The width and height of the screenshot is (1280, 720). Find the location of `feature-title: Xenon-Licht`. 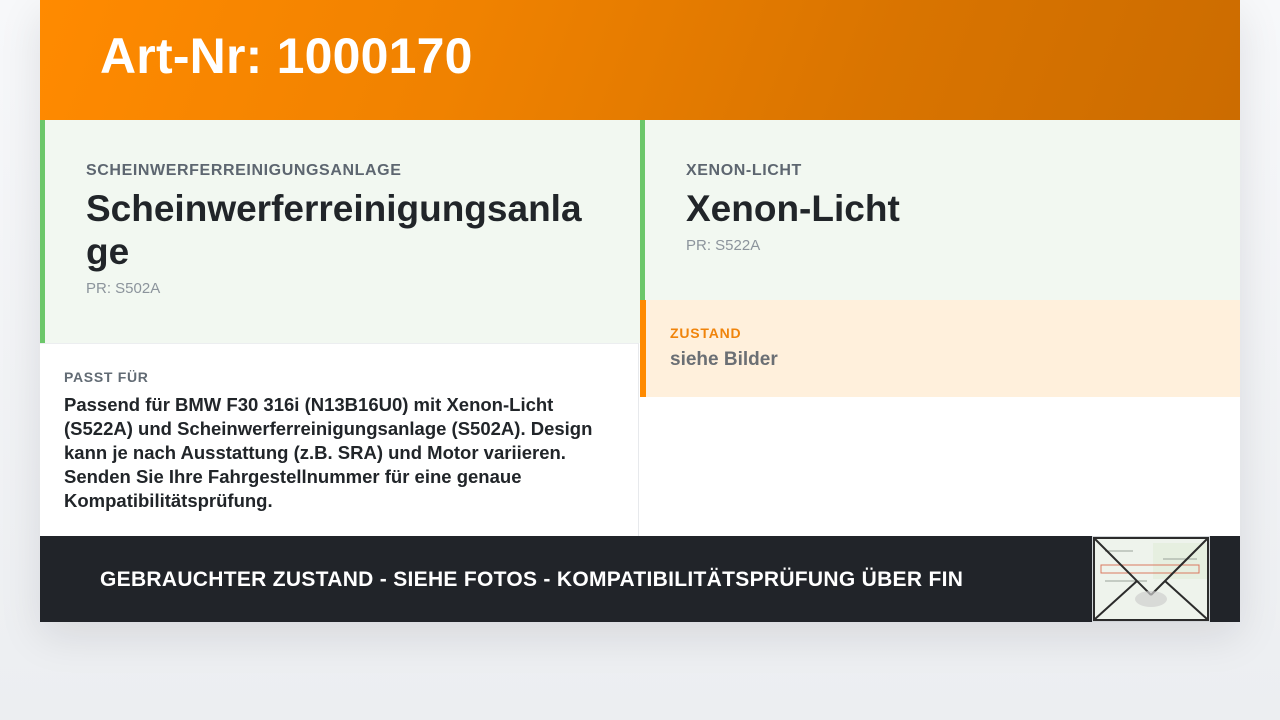

feature-title: Xenon-Licht is located at coordinates (793, 208).